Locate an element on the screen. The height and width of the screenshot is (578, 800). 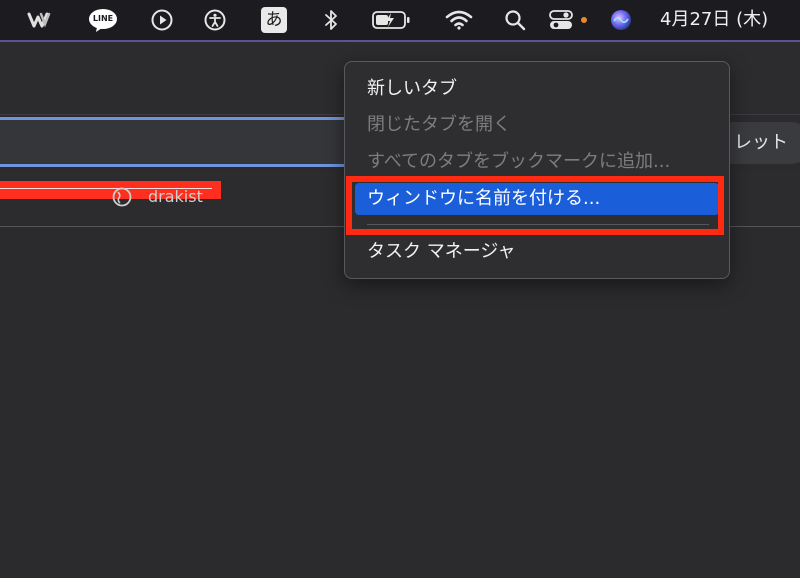
siri-icon is located at coordinates (621, 20).